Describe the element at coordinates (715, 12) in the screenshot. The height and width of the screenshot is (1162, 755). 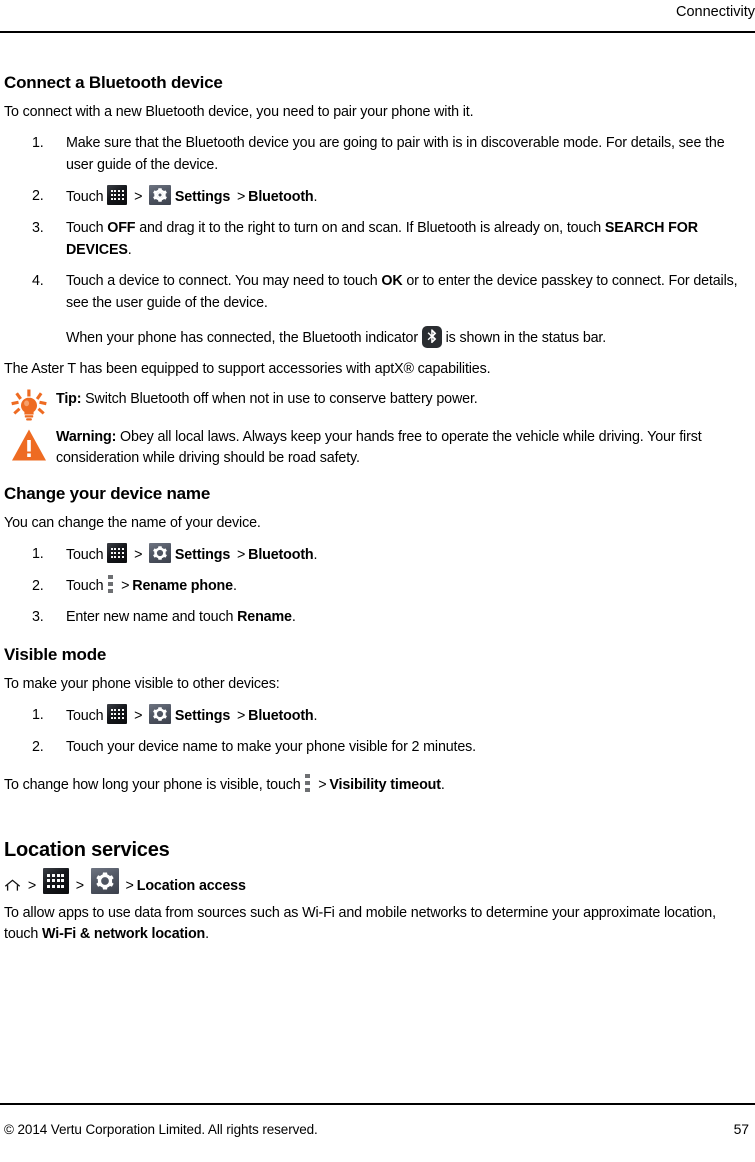
I see `header-title: Connectivity` at that location.